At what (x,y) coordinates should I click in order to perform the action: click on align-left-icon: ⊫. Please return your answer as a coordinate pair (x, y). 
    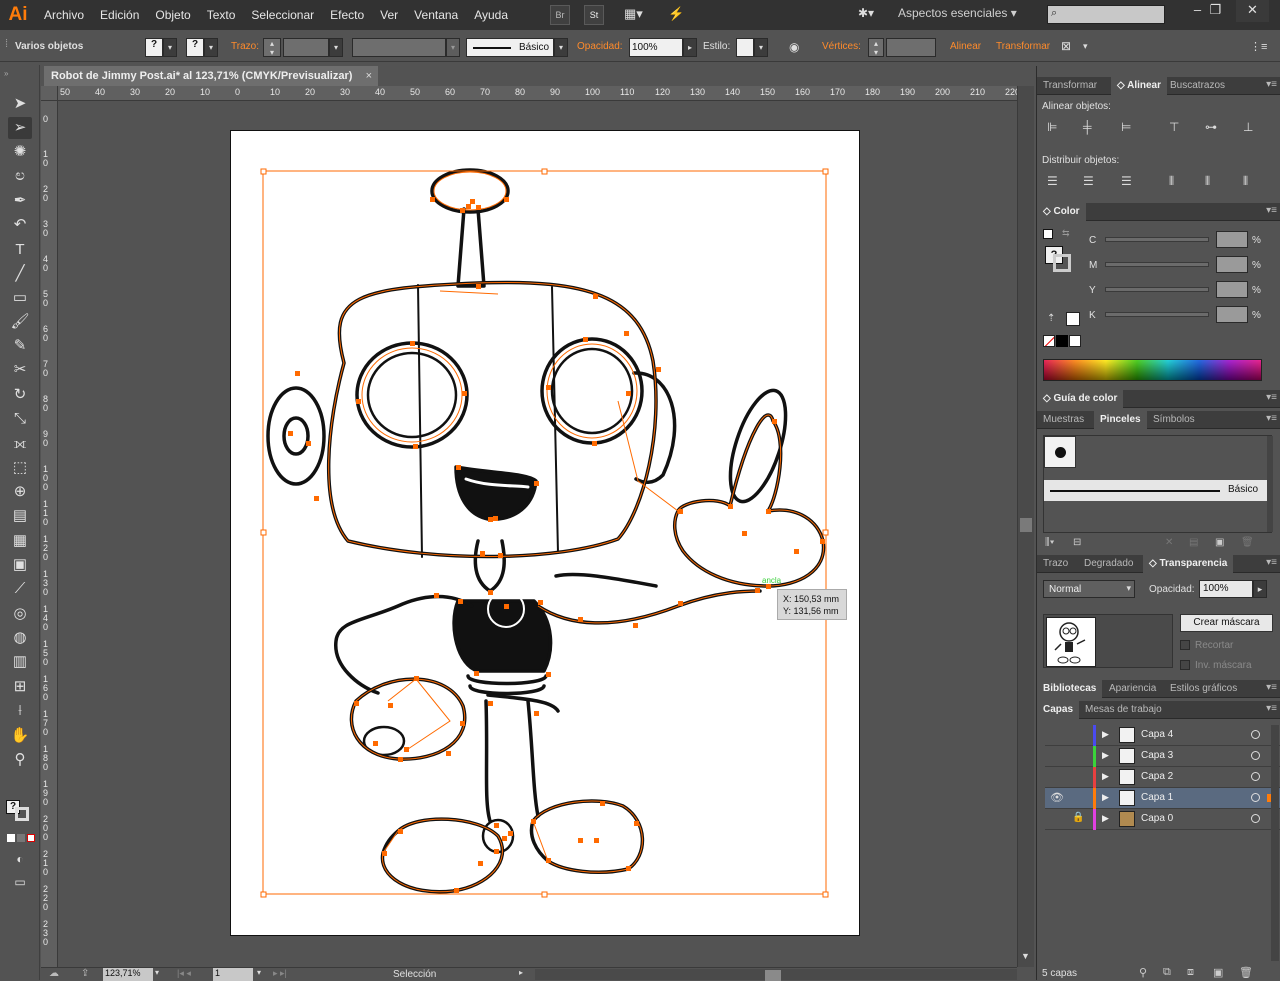
    Looking at the image, I should click on (1052, 127).